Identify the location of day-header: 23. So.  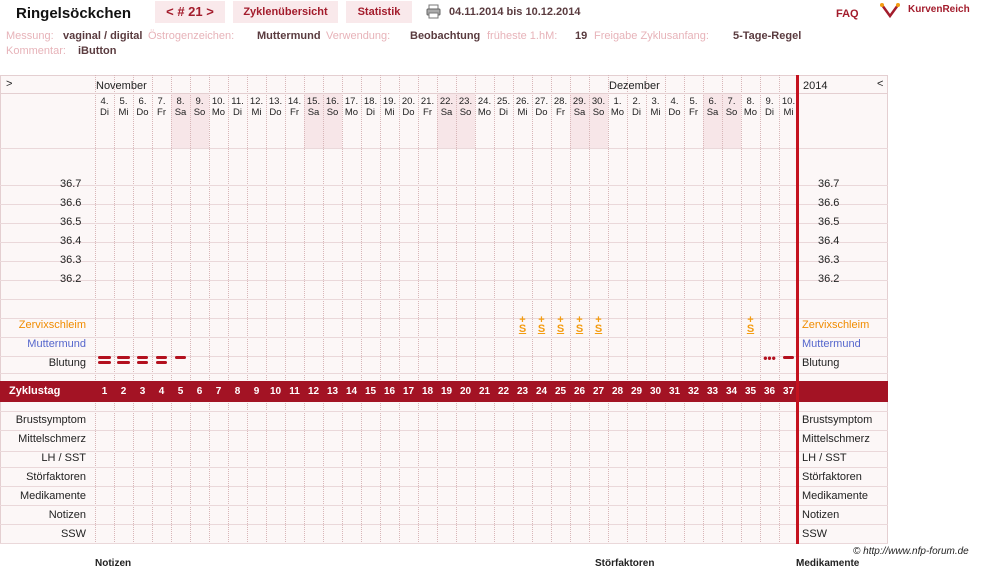
(465, 107).